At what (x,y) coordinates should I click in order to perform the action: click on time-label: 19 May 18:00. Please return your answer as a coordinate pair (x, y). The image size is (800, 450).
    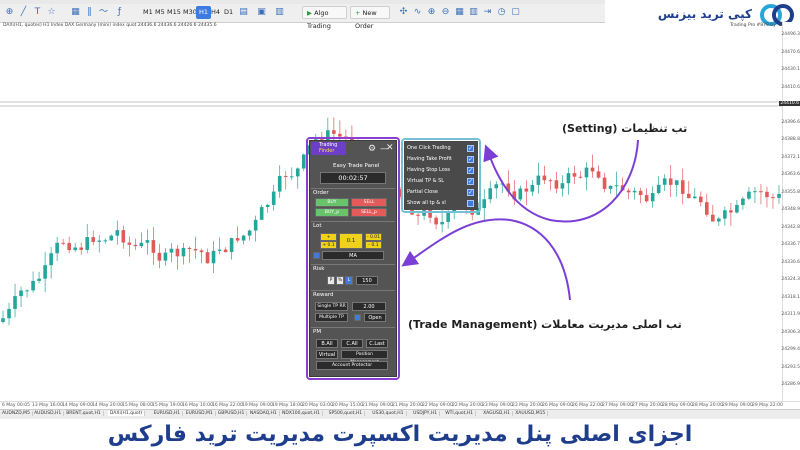
    Looking at the image, I should click on (287, 405).